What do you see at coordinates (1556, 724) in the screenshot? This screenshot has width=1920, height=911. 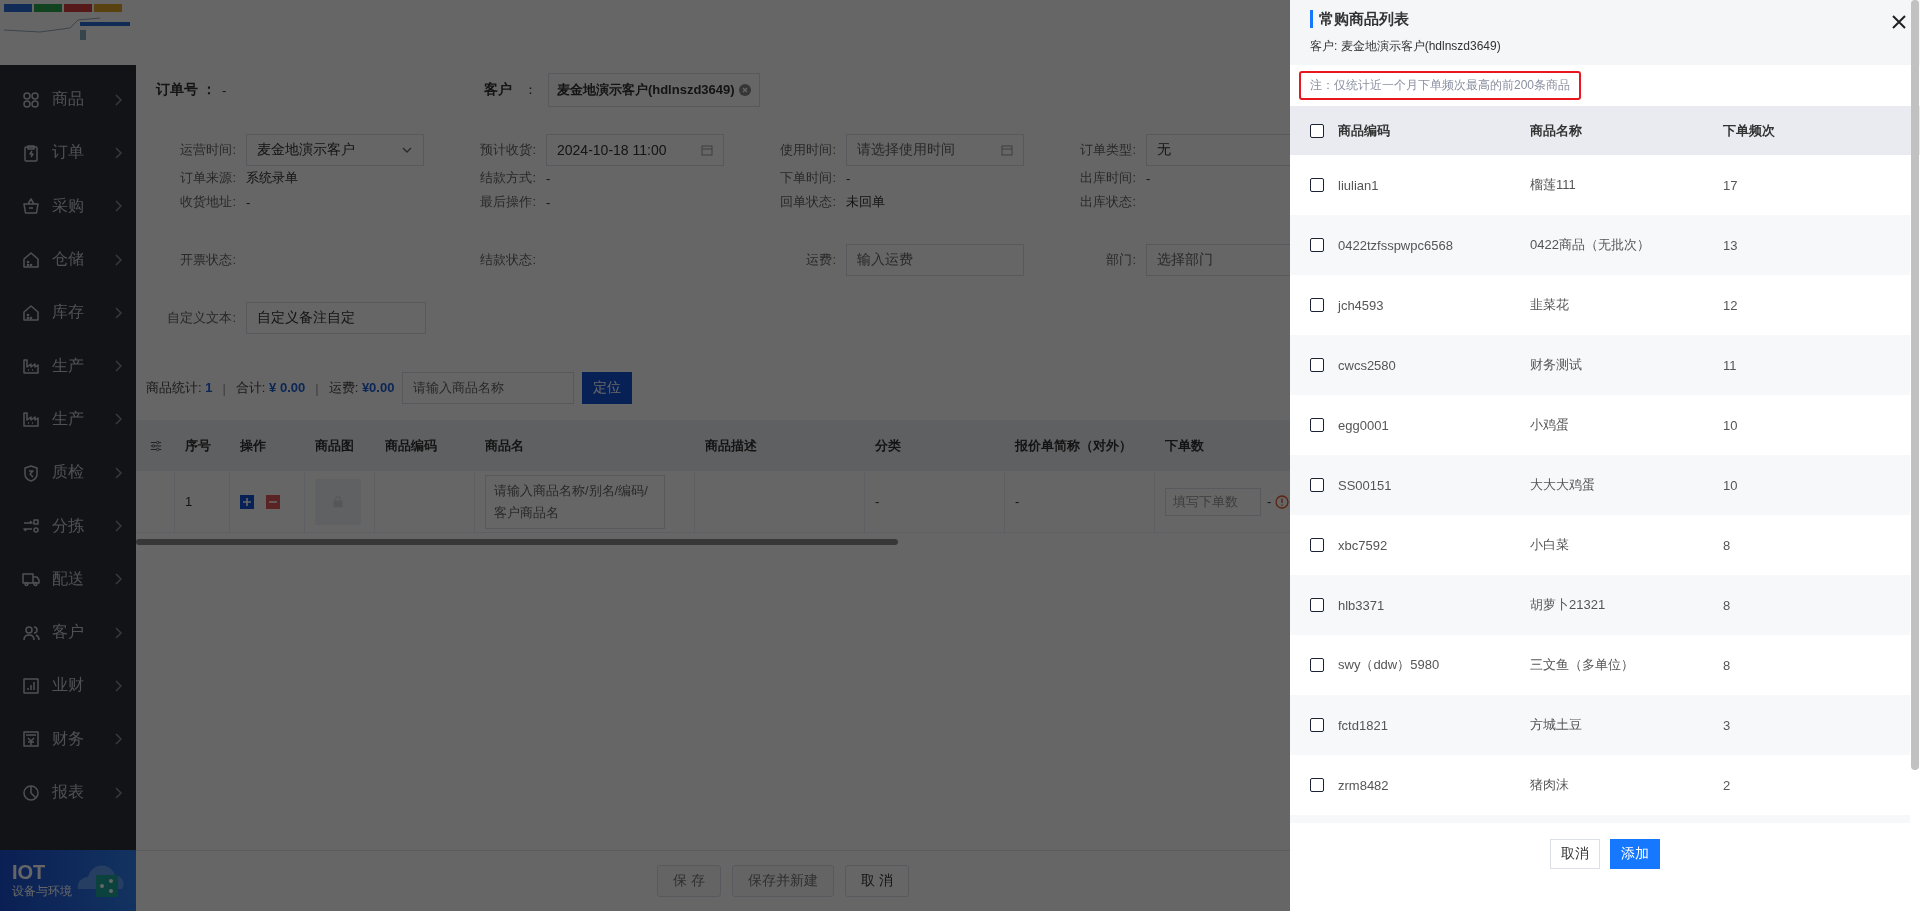 I see `table-cell: 方城土豆` at bounding box center [1556, 724].